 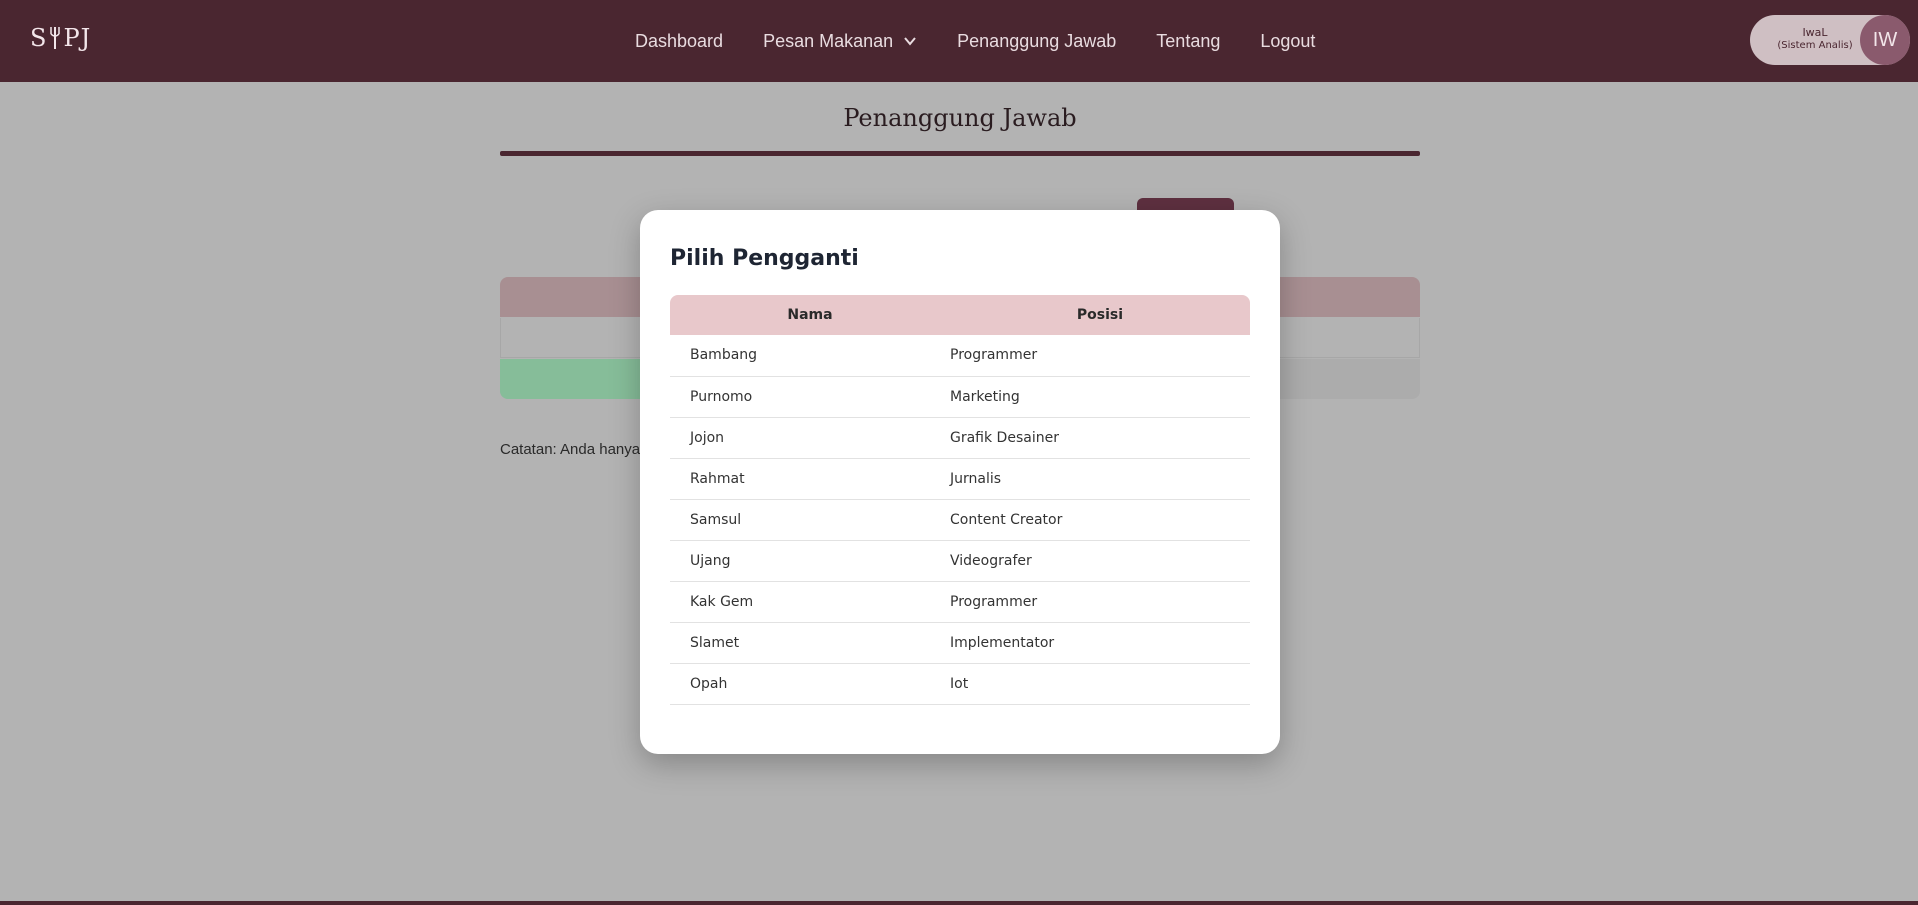 I want to click on cell-nama: Samsul, so click(x=810, y=520).